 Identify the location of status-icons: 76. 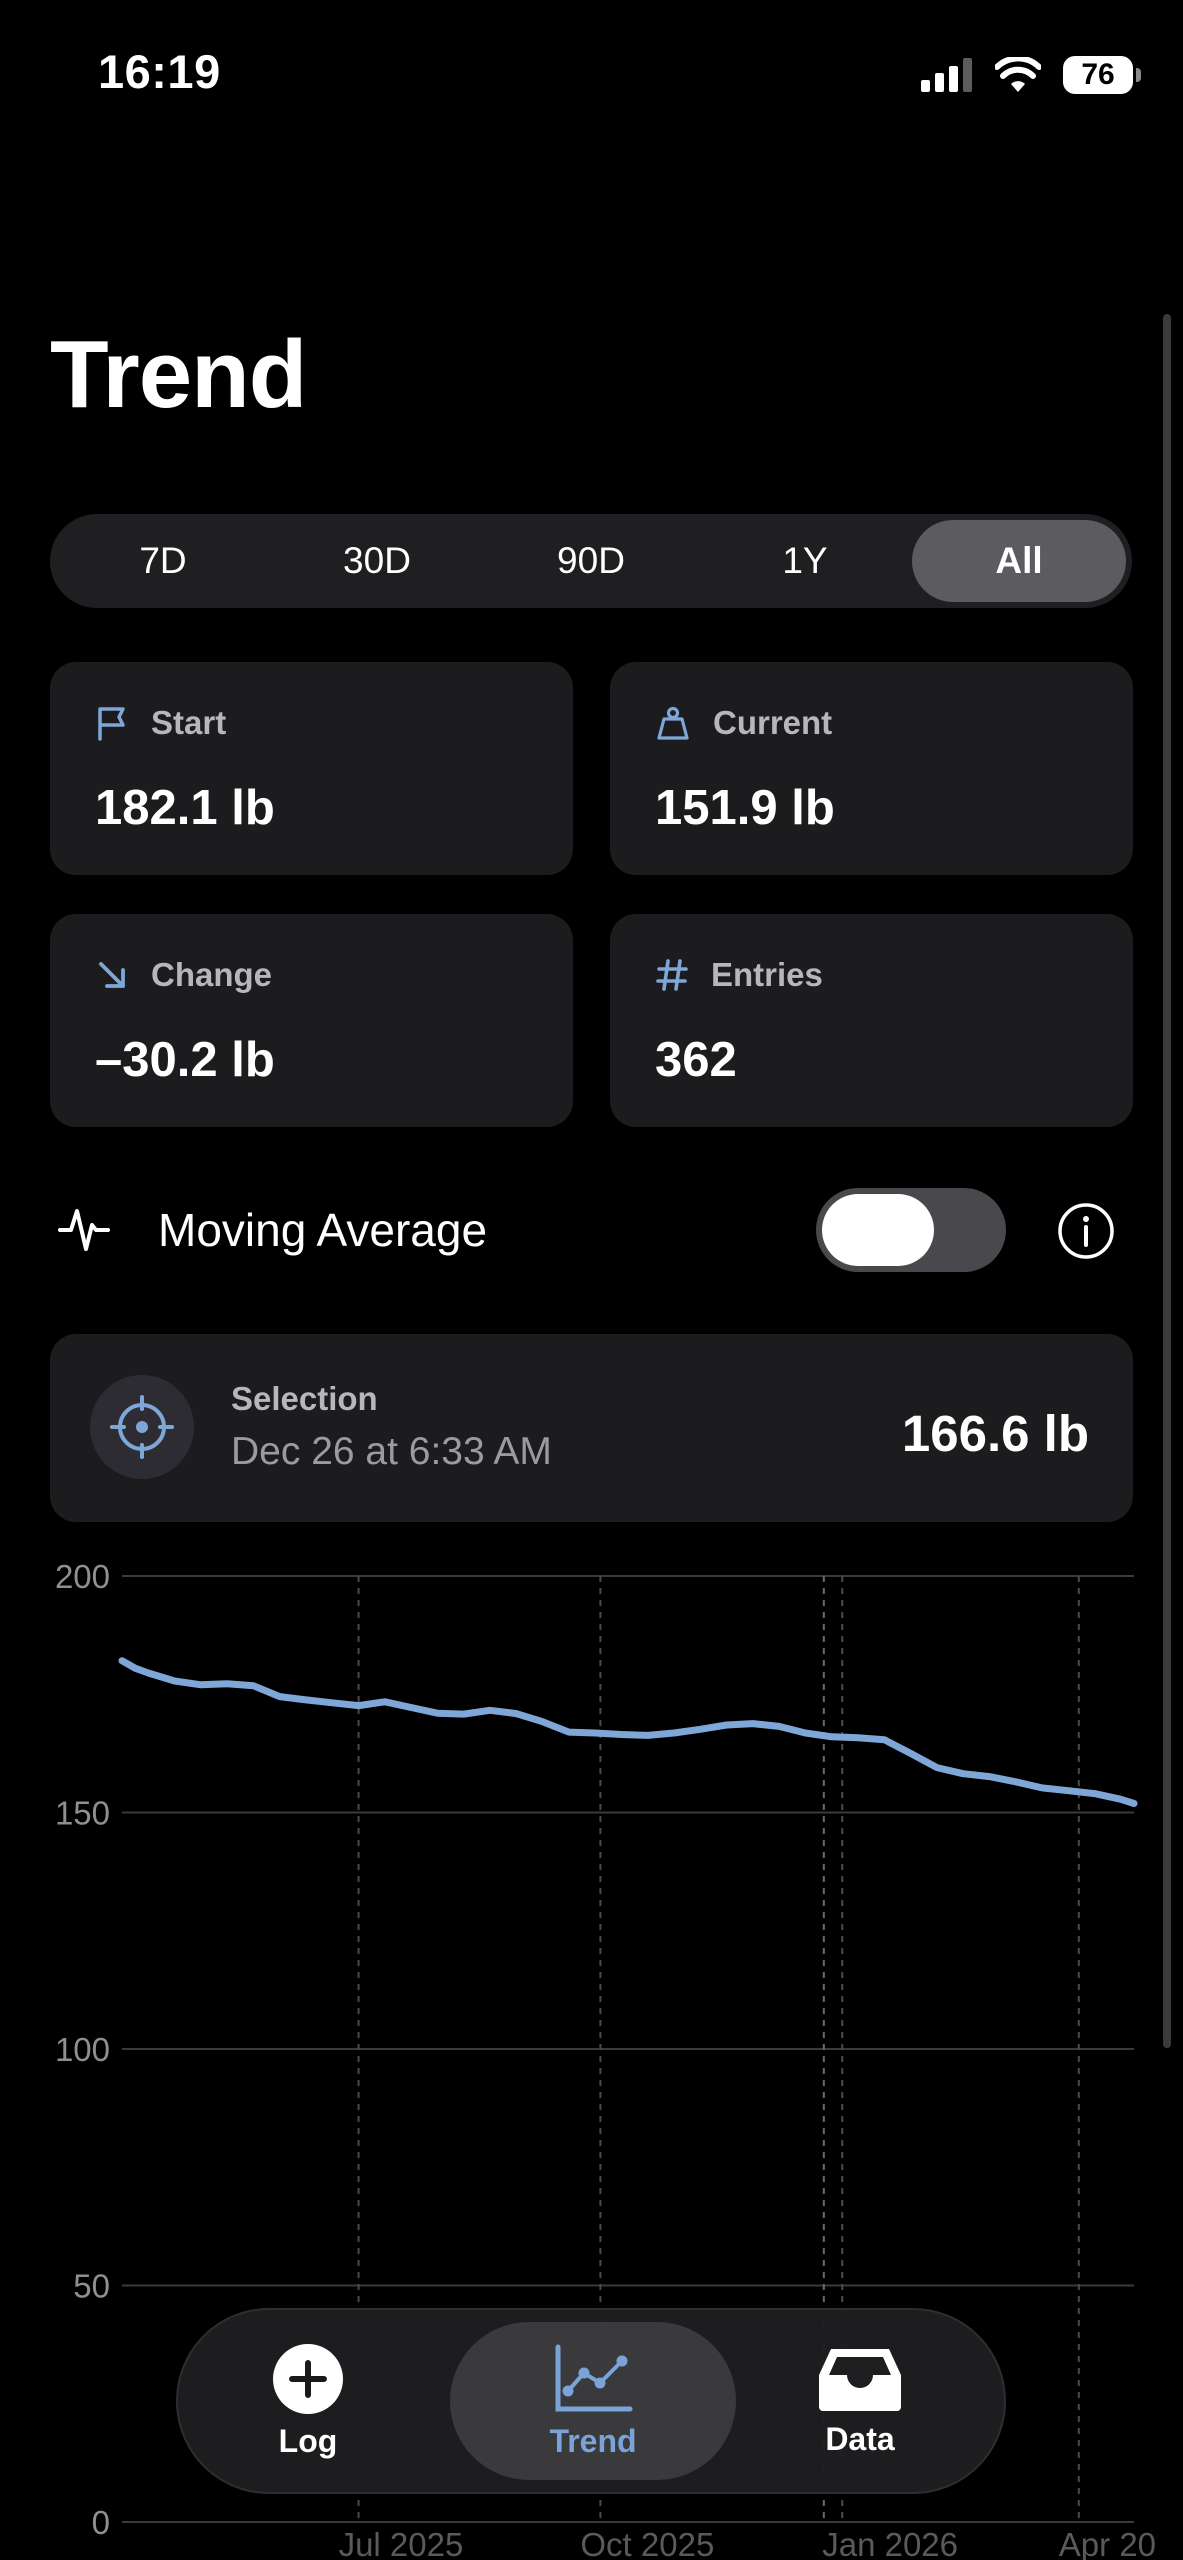
(1031, 75).